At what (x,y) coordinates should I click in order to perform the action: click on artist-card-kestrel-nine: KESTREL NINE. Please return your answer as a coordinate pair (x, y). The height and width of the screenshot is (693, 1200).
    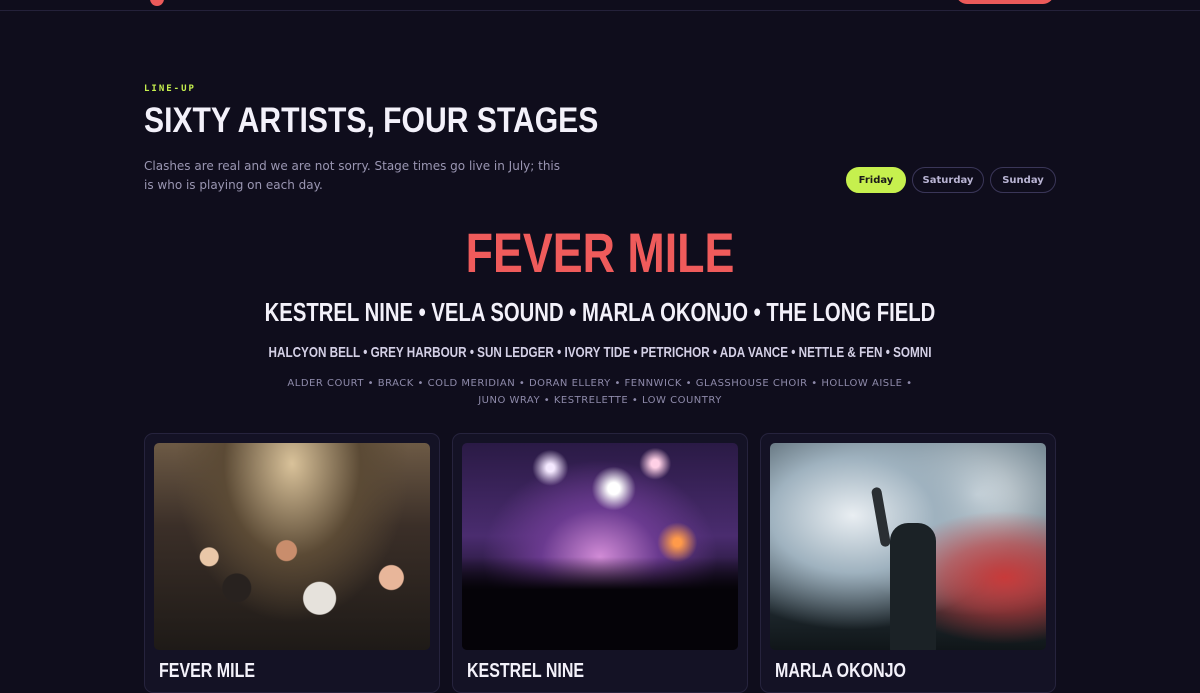
    Looking at the image, I should click on (600, 563).